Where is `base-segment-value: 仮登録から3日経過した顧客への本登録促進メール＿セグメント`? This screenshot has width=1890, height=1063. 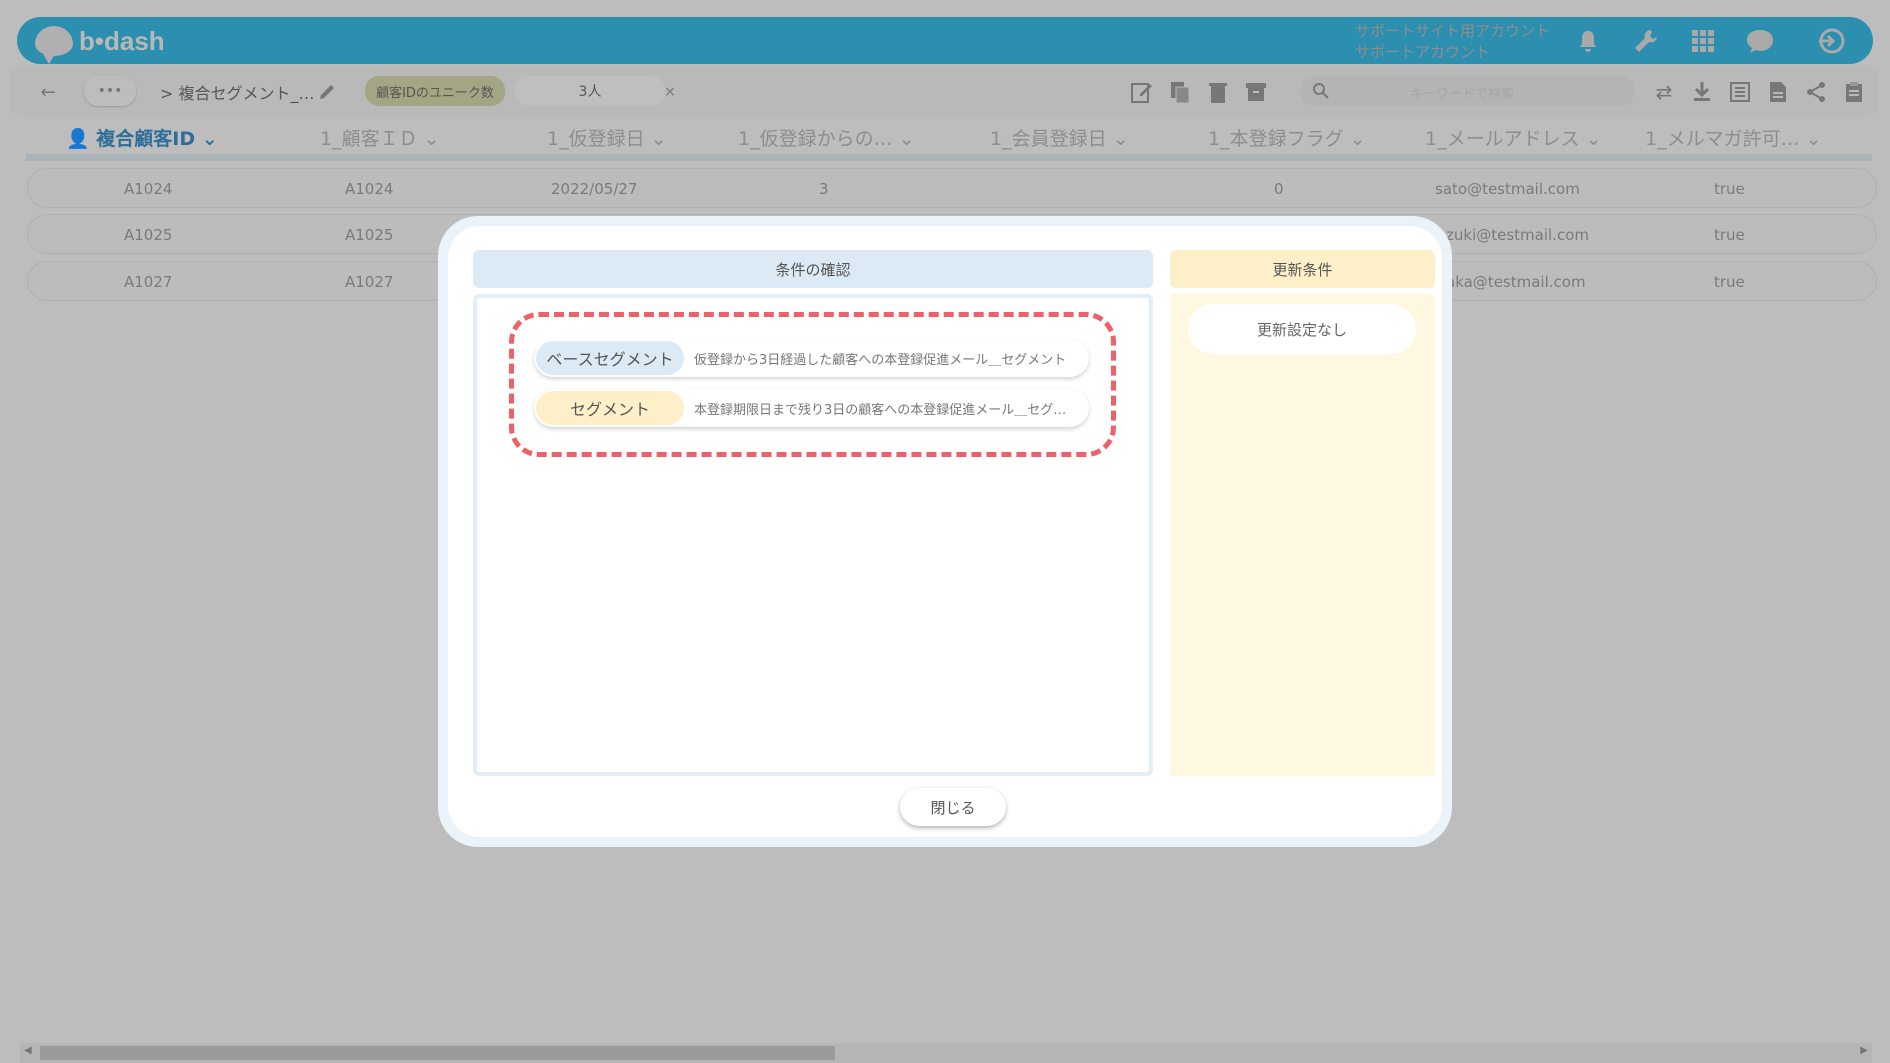
base-segment-value: 仮登録から3日経過した顧客への本登録促進メール＿セグメント is located at coordinates (880, 360).